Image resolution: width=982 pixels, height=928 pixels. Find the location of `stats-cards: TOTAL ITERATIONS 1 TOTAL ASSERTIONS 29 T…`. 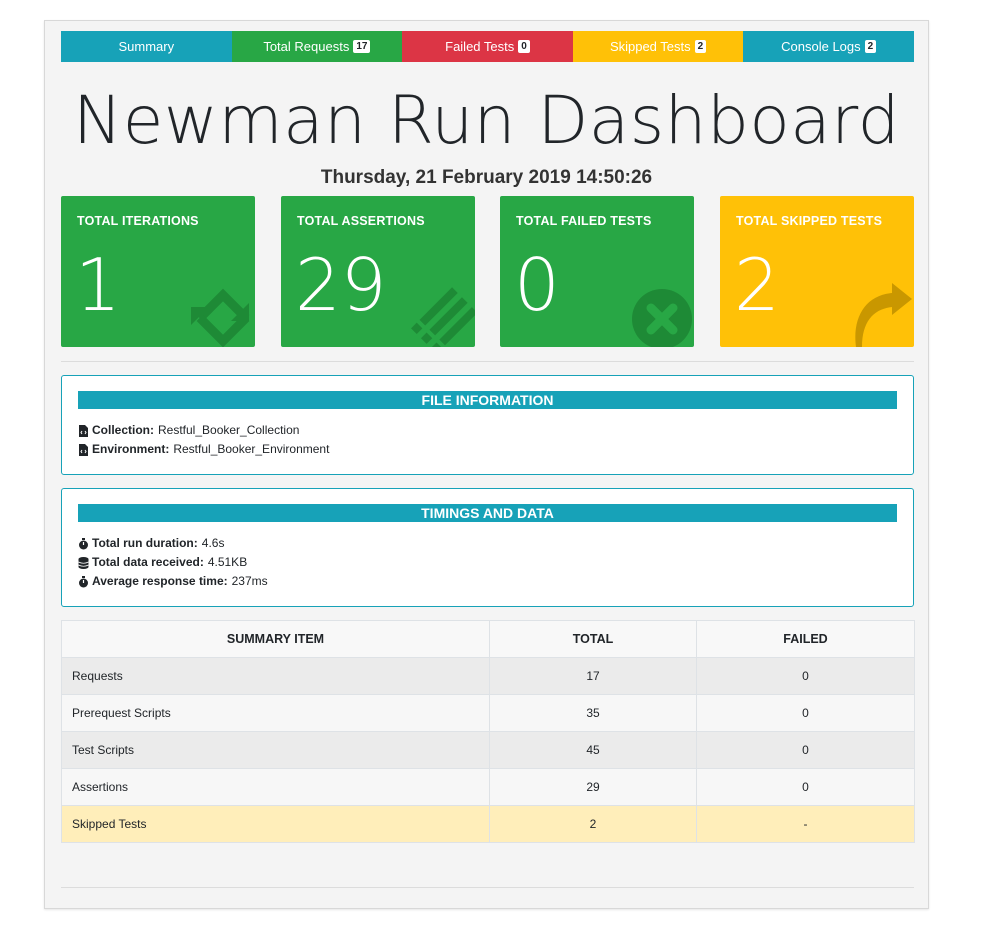

stats-cards: TOTAL ITERATIONS 1 TOTAL ASSERTIONS 29 T… is located at coordinates (487, 272).